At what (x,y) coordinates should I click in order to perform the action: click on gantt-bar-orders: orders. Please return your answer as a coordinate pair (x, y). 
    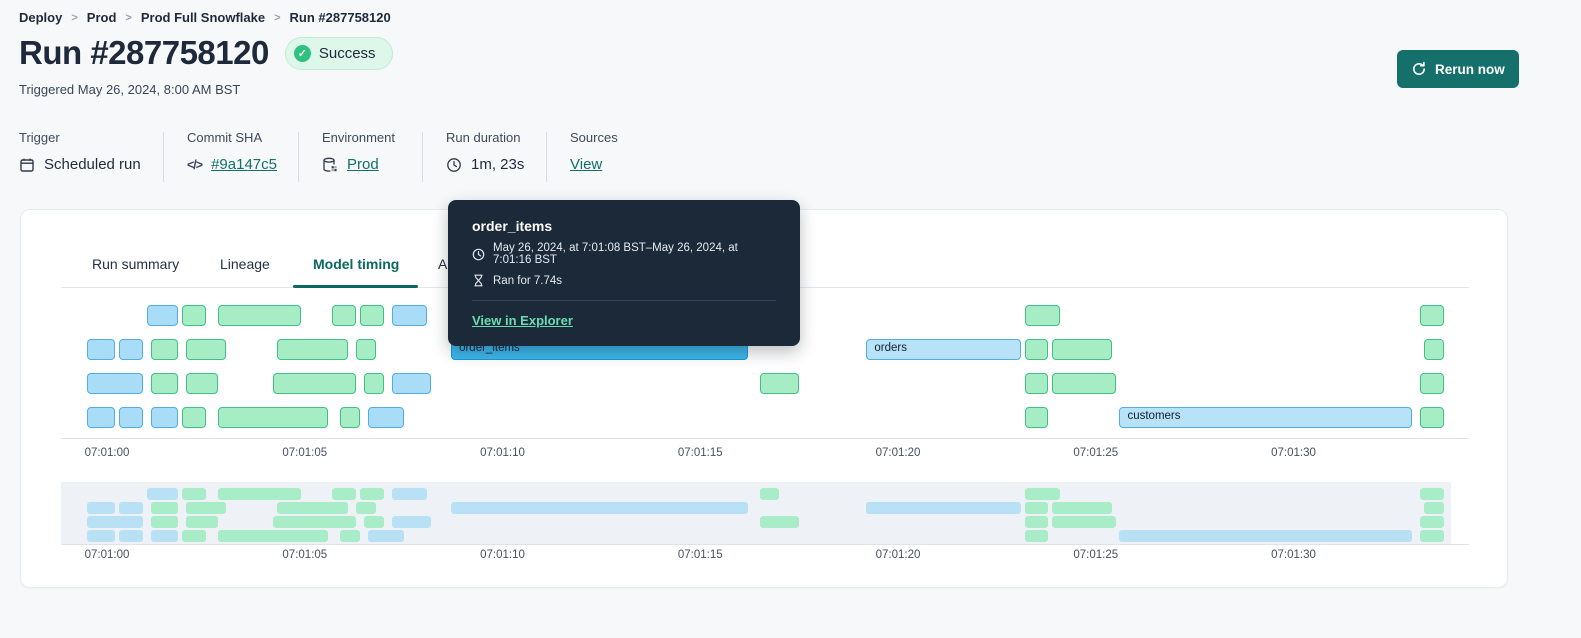
    Looking at the image, I should click on (943, 349).